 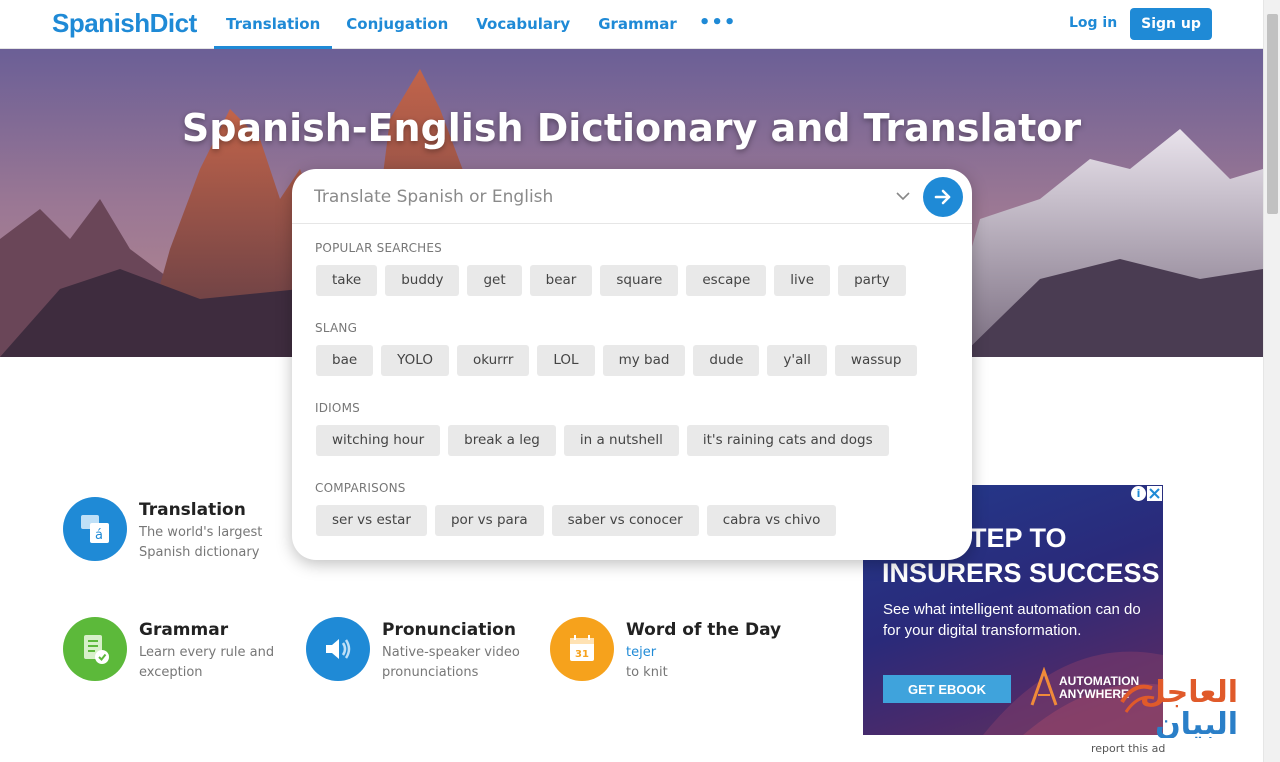 I want to click on search-chip: live, so click(x=802, y=280).